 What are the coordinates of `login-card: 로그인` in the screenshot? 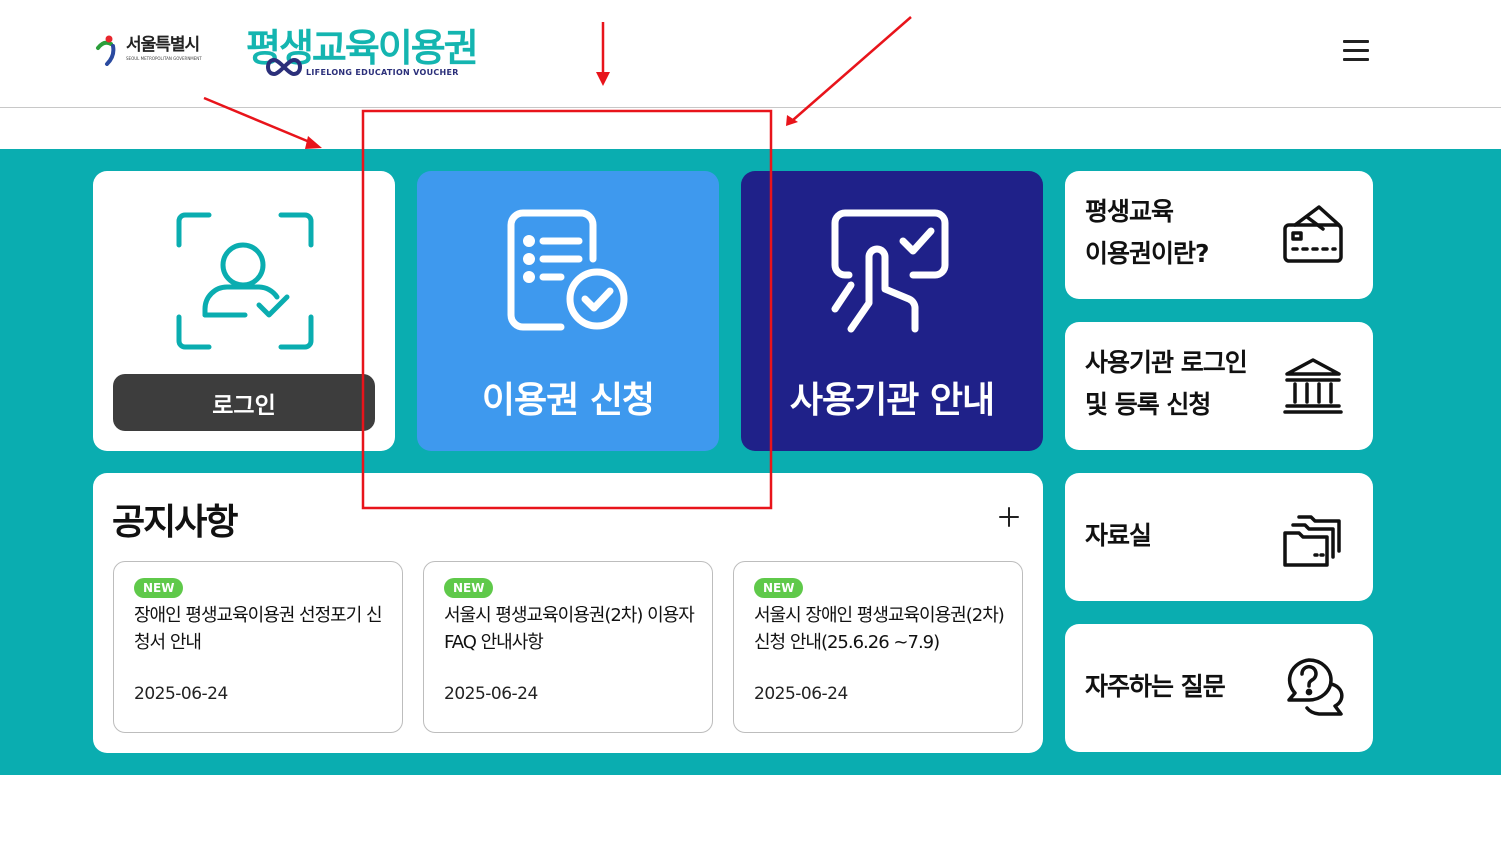 It's located at (244, 311).